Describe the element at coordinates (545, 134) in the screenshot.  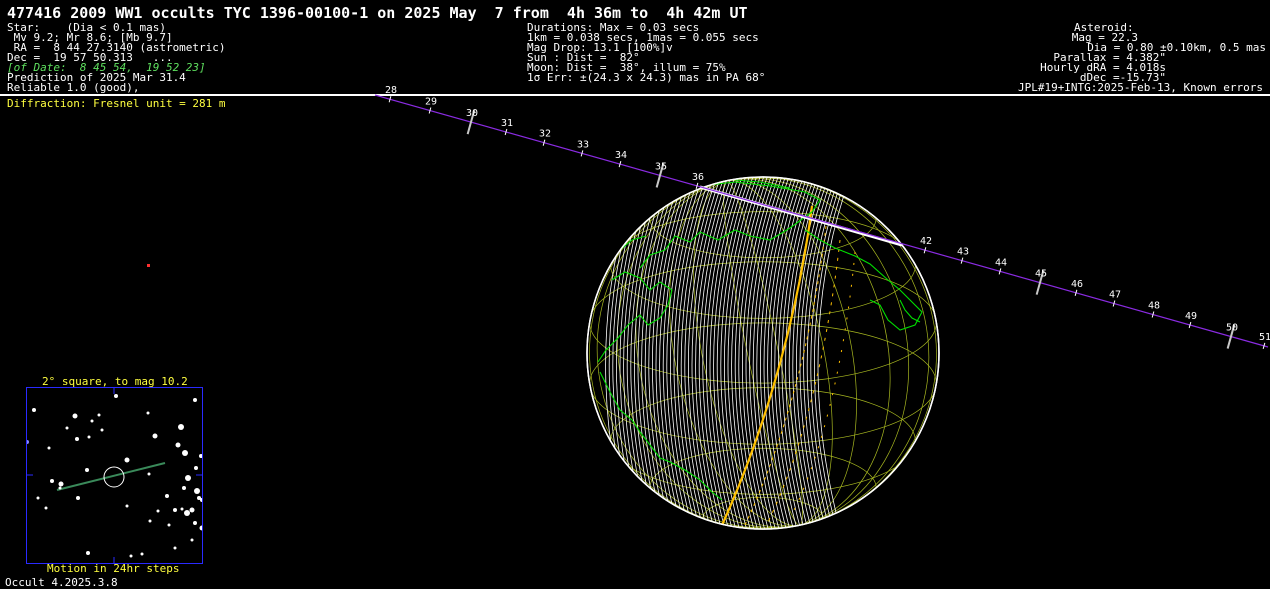
I see `path-minute-label: 32` at that location.